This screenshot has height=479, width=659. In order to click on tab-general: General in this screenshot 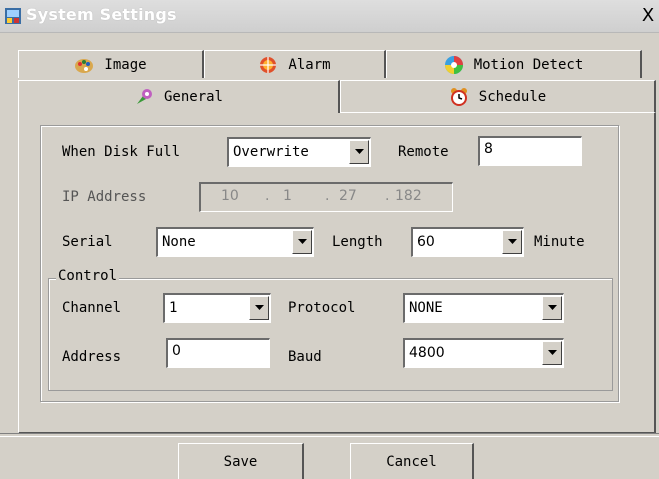, I will do `click(179, 96)`.